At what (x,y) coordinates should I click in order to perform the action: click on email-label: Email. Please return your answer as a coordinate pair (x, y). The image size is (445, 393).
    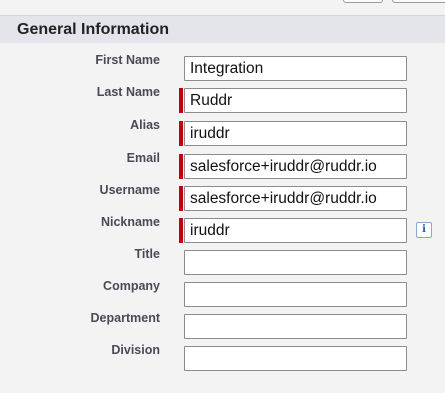
    Looking at the image, I should click on (143, 158).